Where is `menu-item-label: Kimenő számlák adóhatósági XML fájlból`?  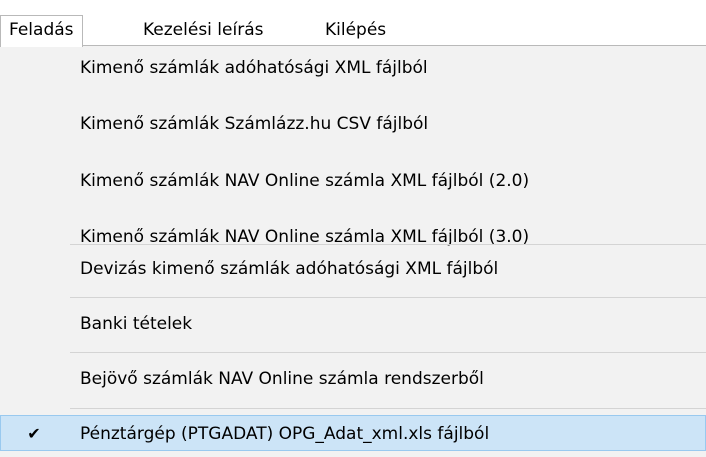 menu-item-label: Kimenő számlák adóhatósági XML fájlból is located at coordinates (254, 68).